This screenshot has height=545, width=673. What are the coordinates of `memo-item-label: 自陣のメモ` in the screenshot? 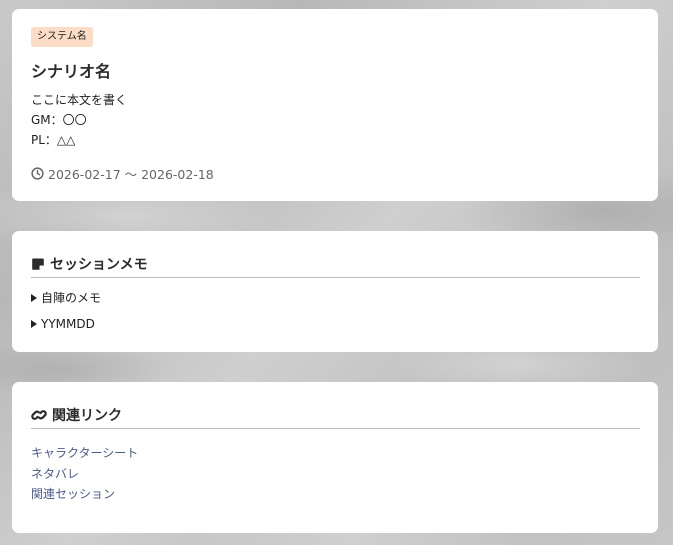 It's located at (71, 298).